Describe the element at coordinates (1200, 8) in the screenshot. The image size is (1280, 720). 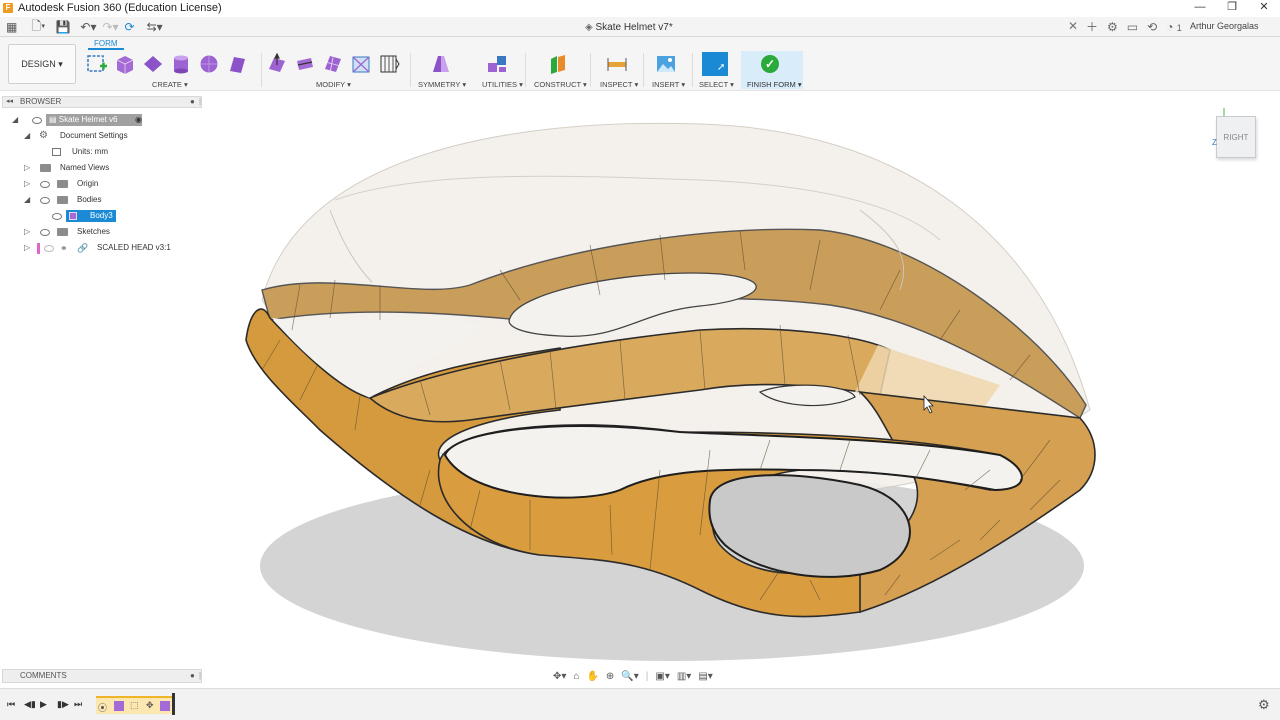
I see `minimize-button: —` at that location.